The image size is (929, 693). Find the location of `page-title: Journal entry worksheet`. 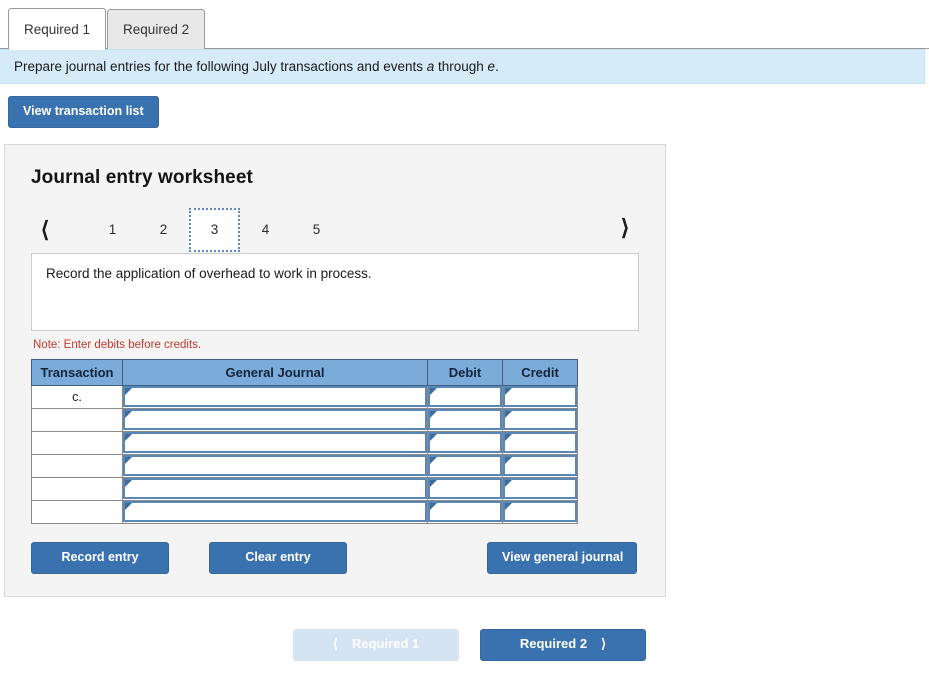

page-title: Journal entry worksheet is located at coordinates (142, 177).